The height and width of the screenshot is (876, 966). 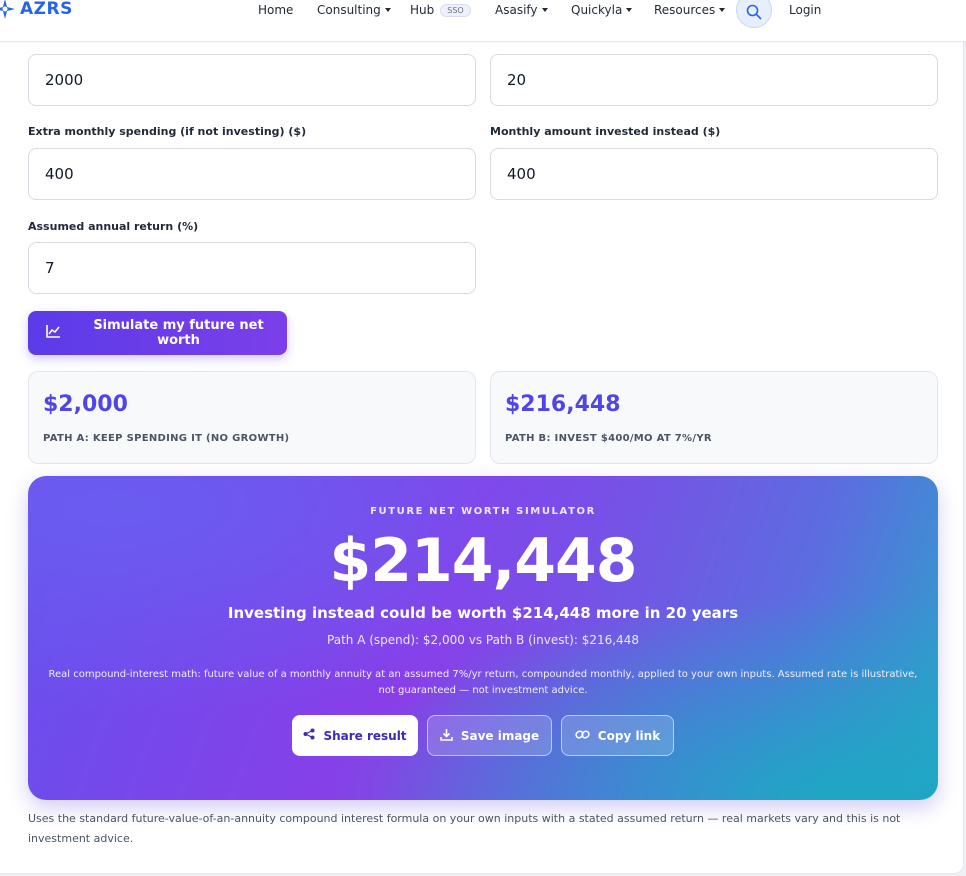 What do you see at coordinates (113, 226) in the screenshot?
I see `annual-return-label: Assumed annual return (%)` at bounding box center [113, 226].